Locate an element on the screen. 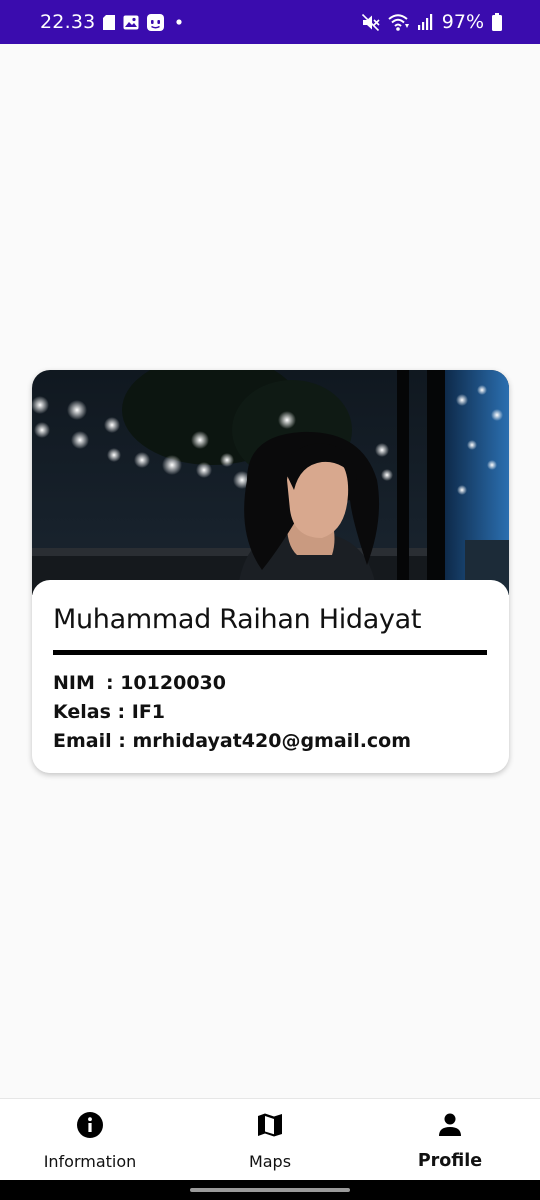 The image size is (540, 1200). nav-item-maps: Maps is located at coordinates (270, 1139).